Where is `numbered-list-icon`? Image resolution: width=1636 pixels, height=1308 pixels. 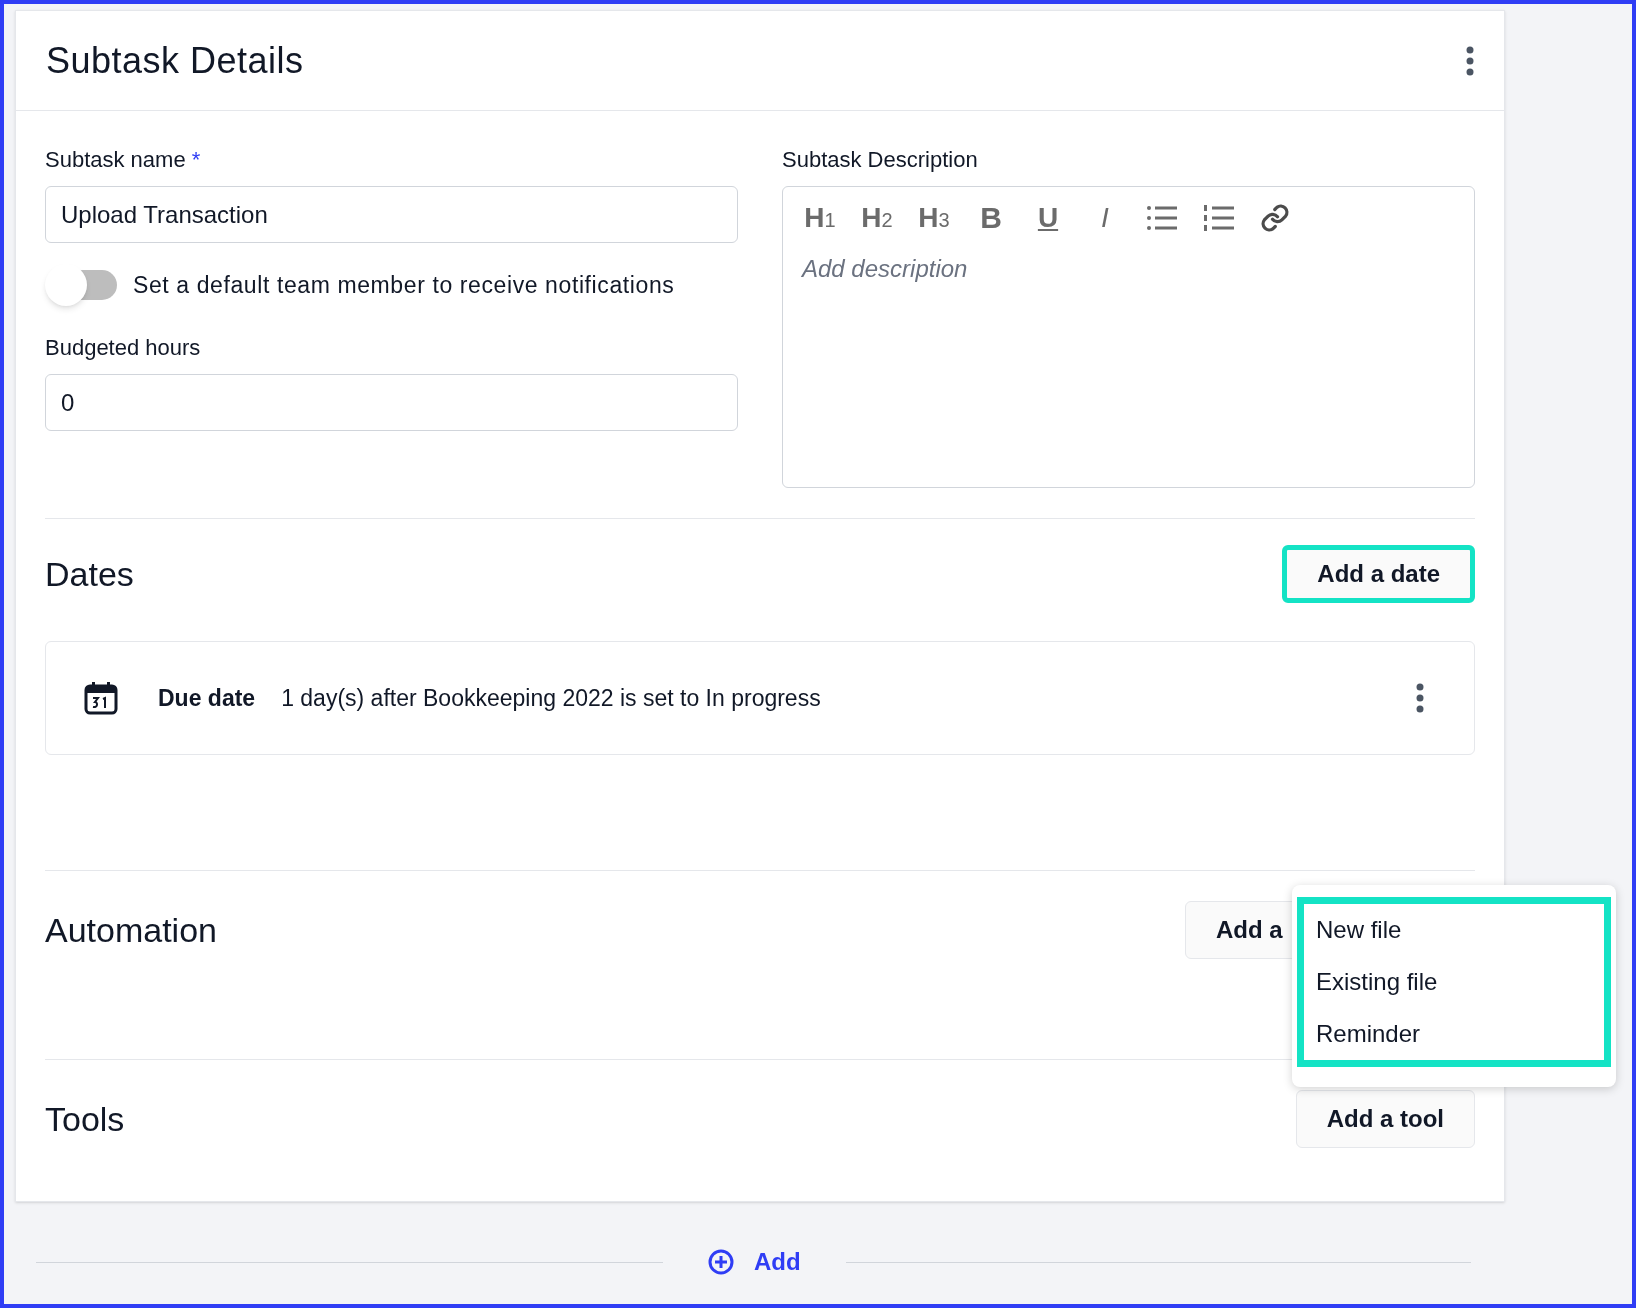
numbered-list-icon is located at coordinates (1219, 218).